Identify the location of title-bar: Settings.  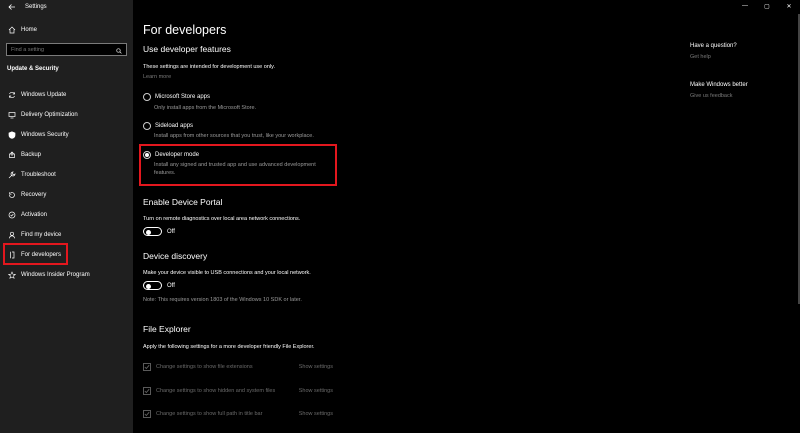
(66, 7).